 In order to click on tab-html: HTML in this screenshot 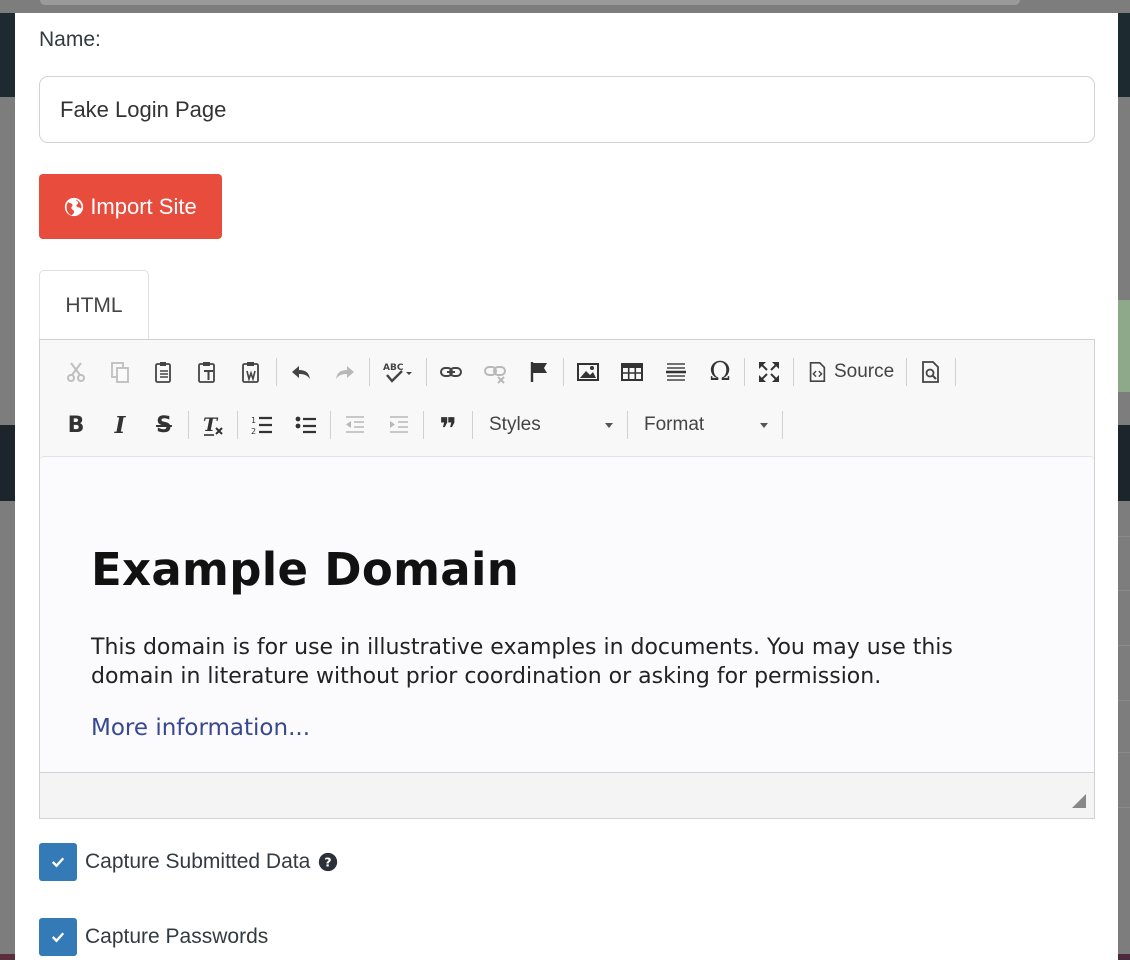, I will do `click(94, 305)`.